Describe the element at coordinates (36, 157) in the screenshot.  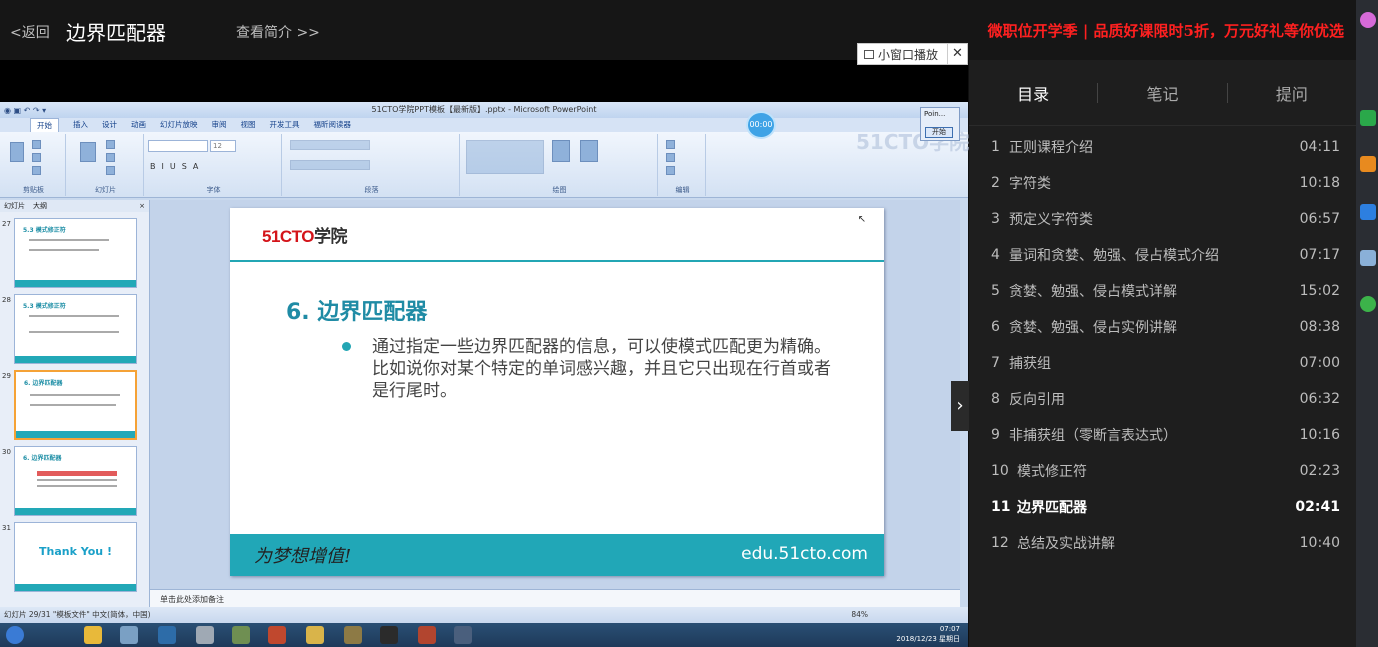
I see `copy-icon` at that location.